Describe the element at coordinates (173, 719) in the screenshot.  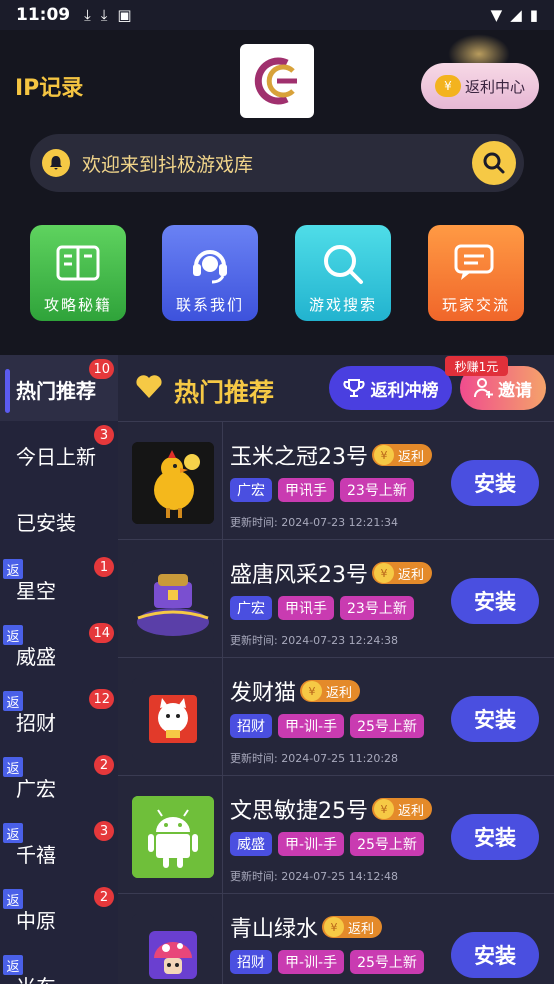
I see `game-thumbnail-cat` at that location.